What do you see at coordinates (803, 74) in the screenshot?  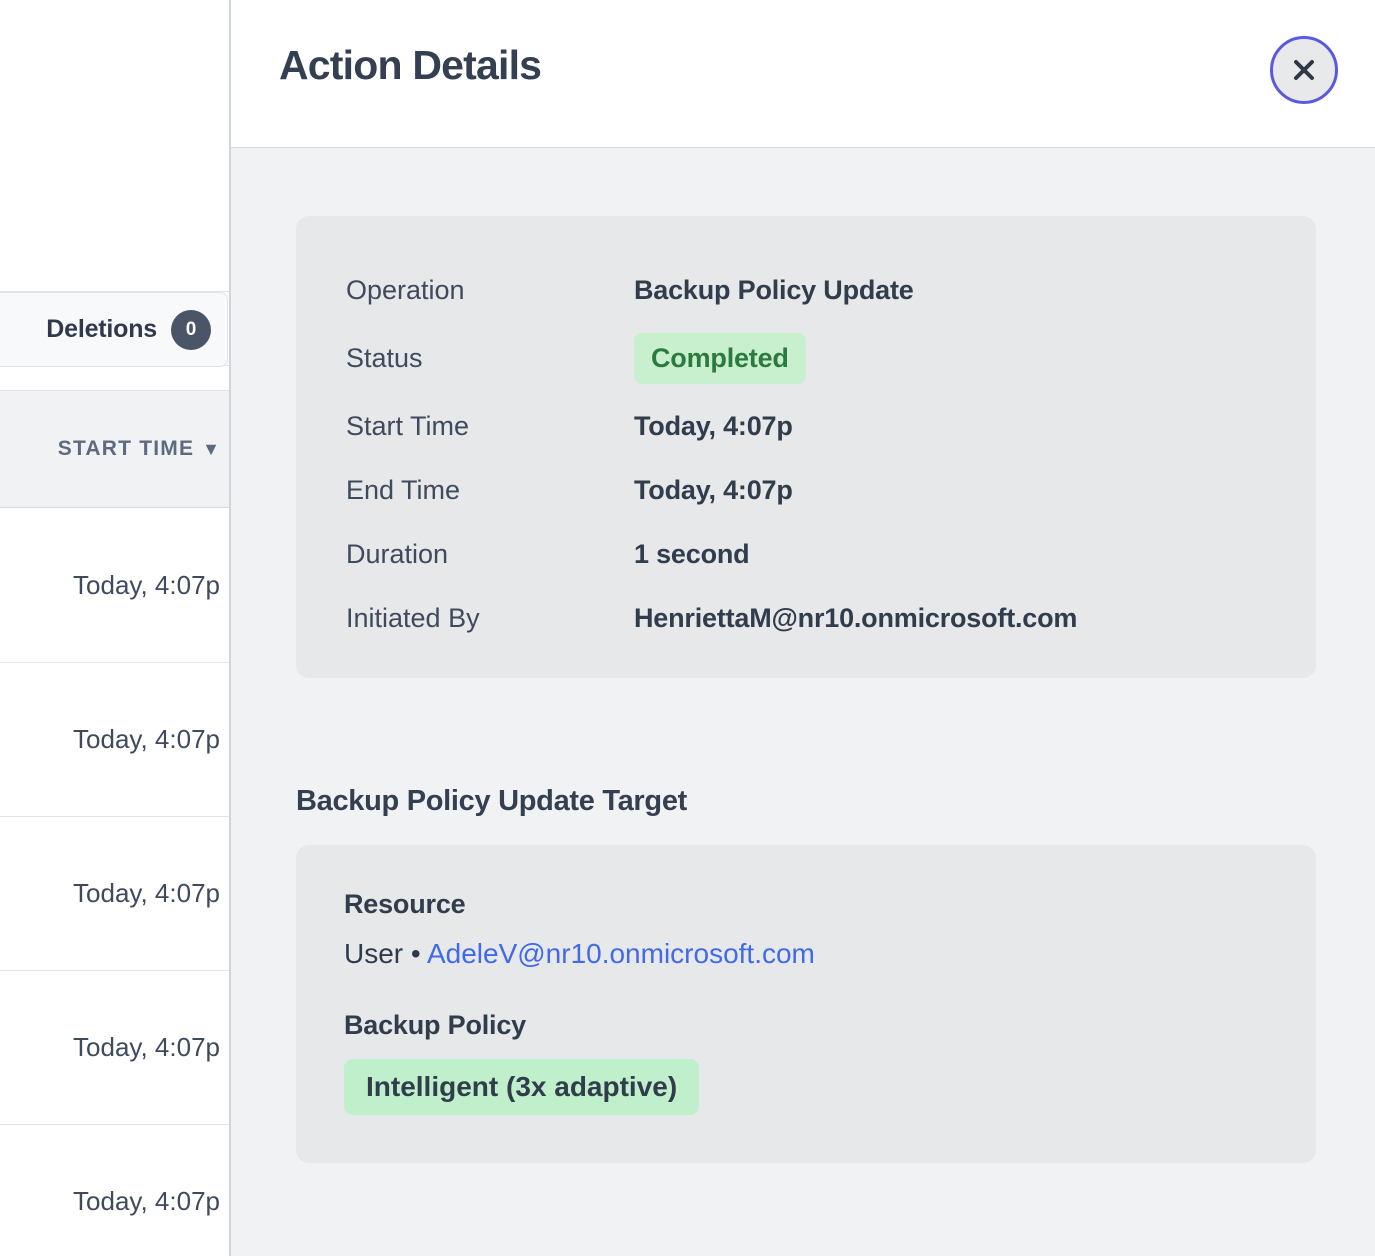 I see `panel-header: Action Details` at bounding box center [803, 74].